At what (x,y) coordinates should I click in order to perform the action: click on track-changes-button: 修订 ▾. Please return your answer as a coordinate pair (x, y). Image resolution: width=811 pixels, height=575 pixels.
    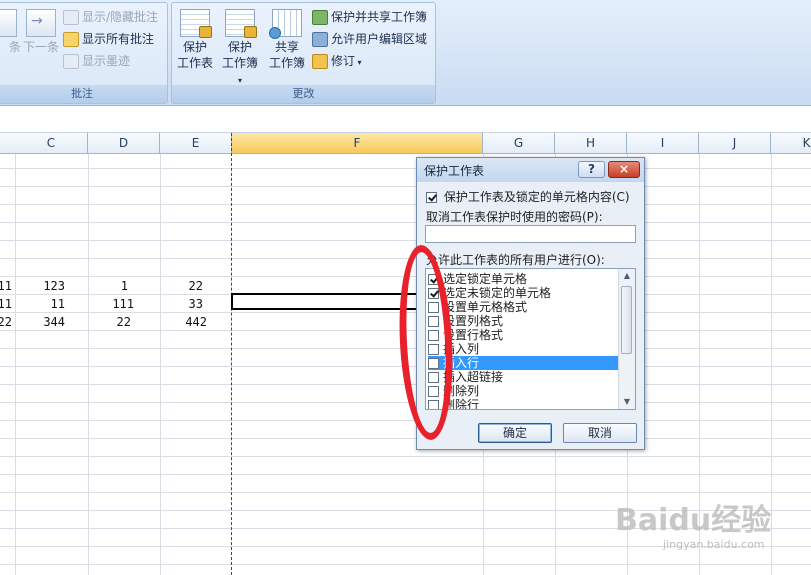
    Looking at the image, I should click on (337, 61).